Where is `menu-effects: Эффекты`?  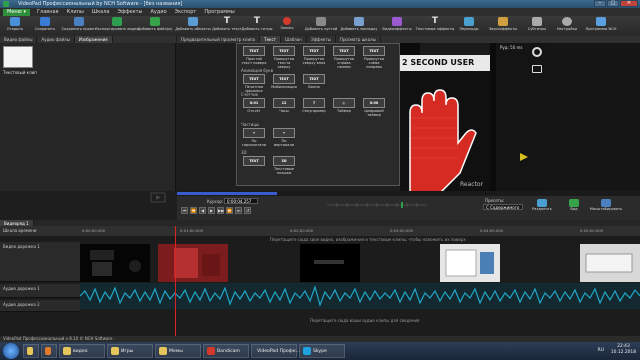
menu-effects: Эффекты is located at coordinates (130, 12).